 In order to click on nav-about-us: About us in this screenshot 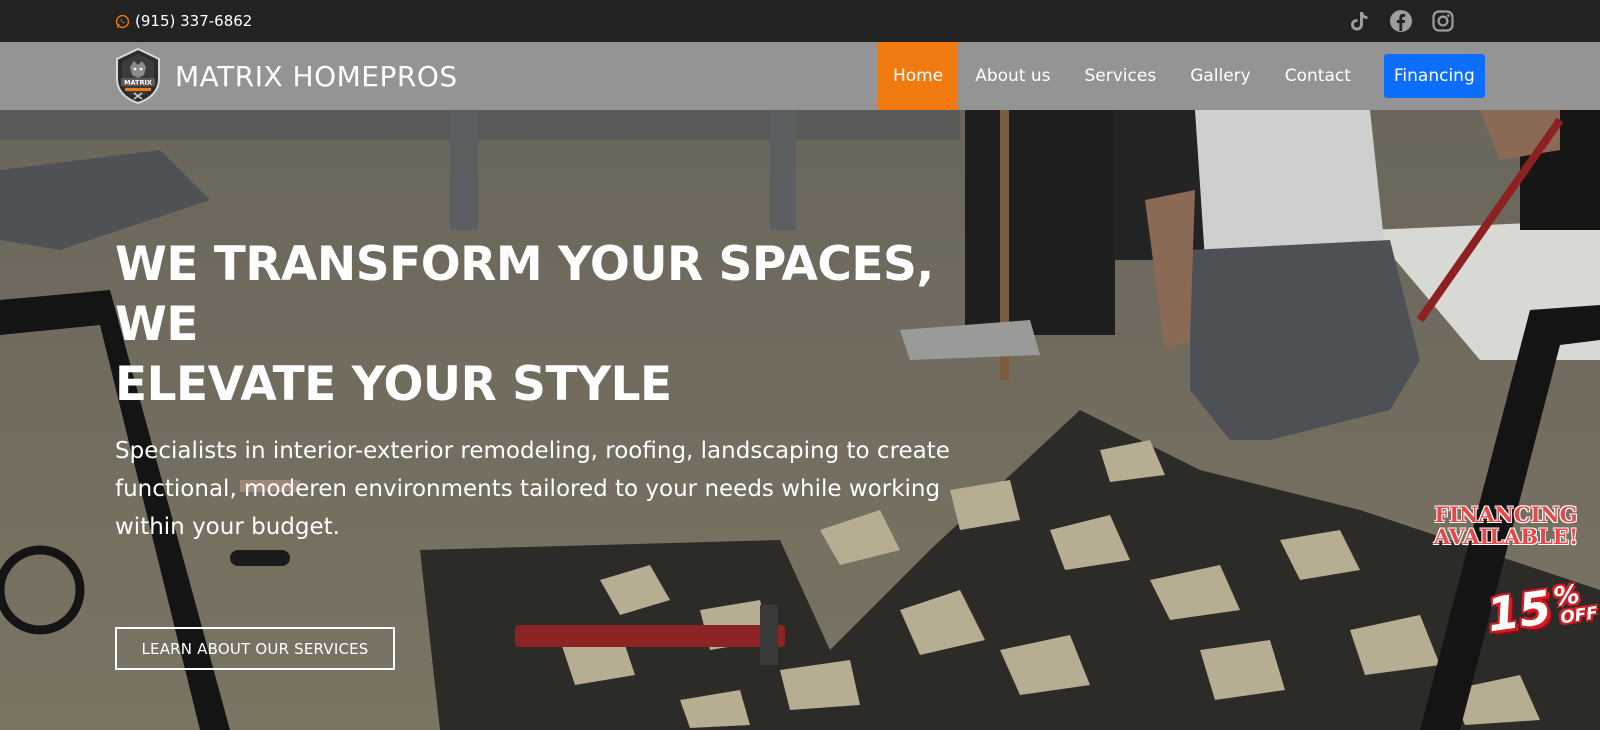, I will do `click(1012, 76)`.